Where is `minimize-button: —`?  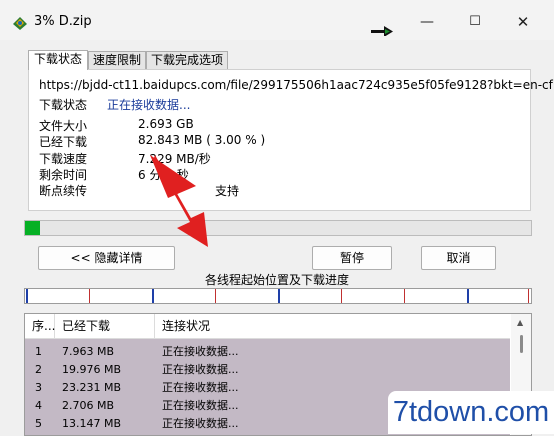 minimize-button: — is located at coordinates (427, 22).